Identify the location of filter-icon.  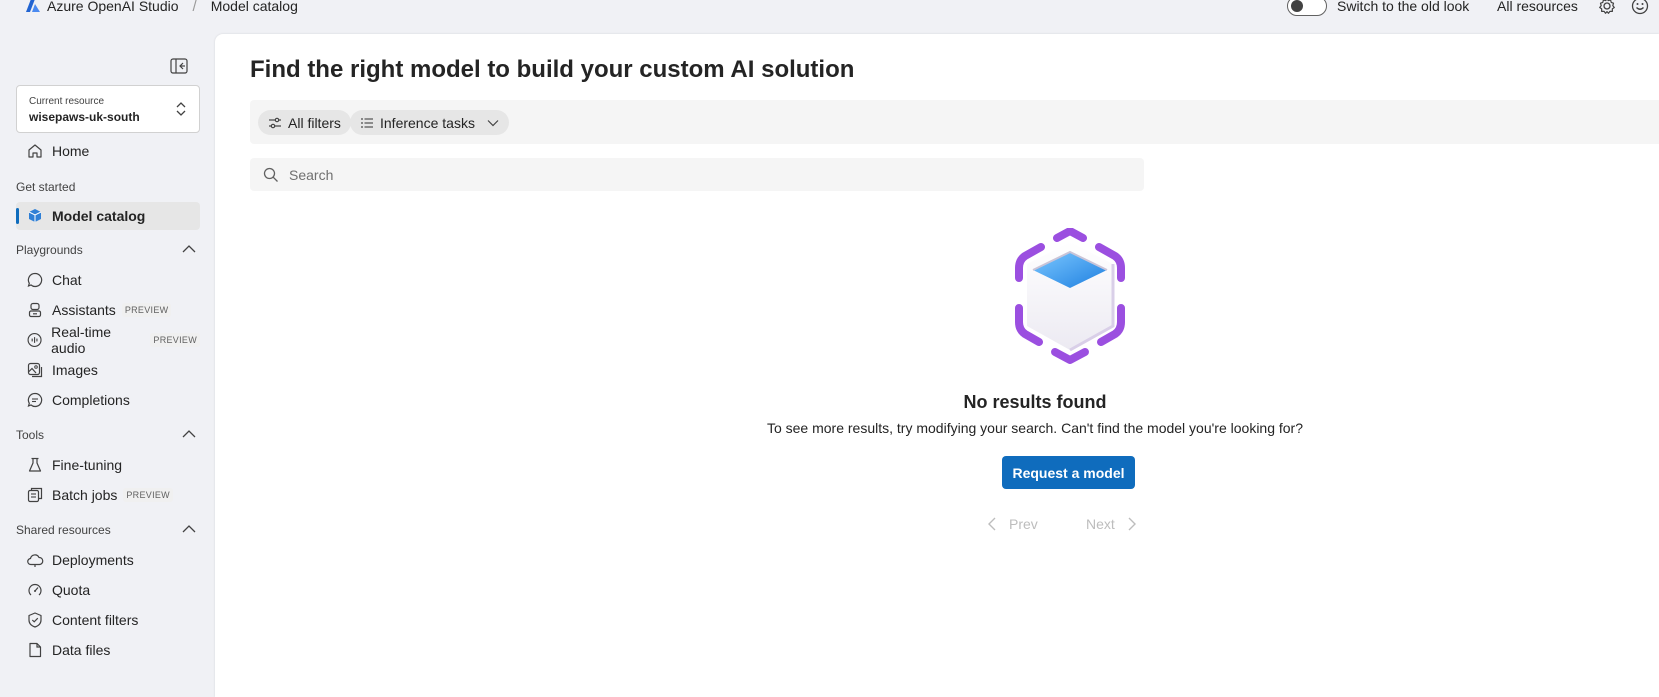
(275, 122).